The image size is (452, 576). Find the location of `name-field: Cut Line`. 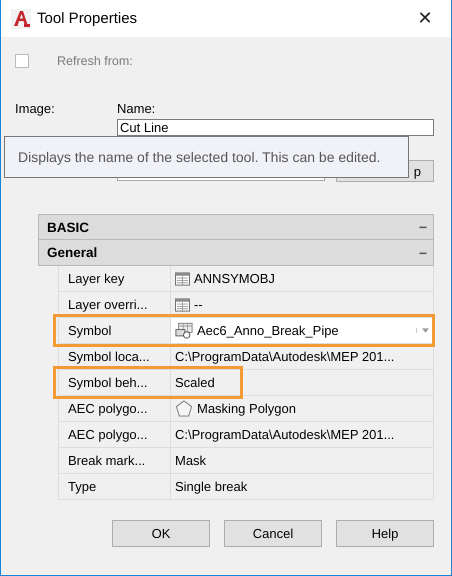

name-field: Cut Line is located at coordinates (275, 127).